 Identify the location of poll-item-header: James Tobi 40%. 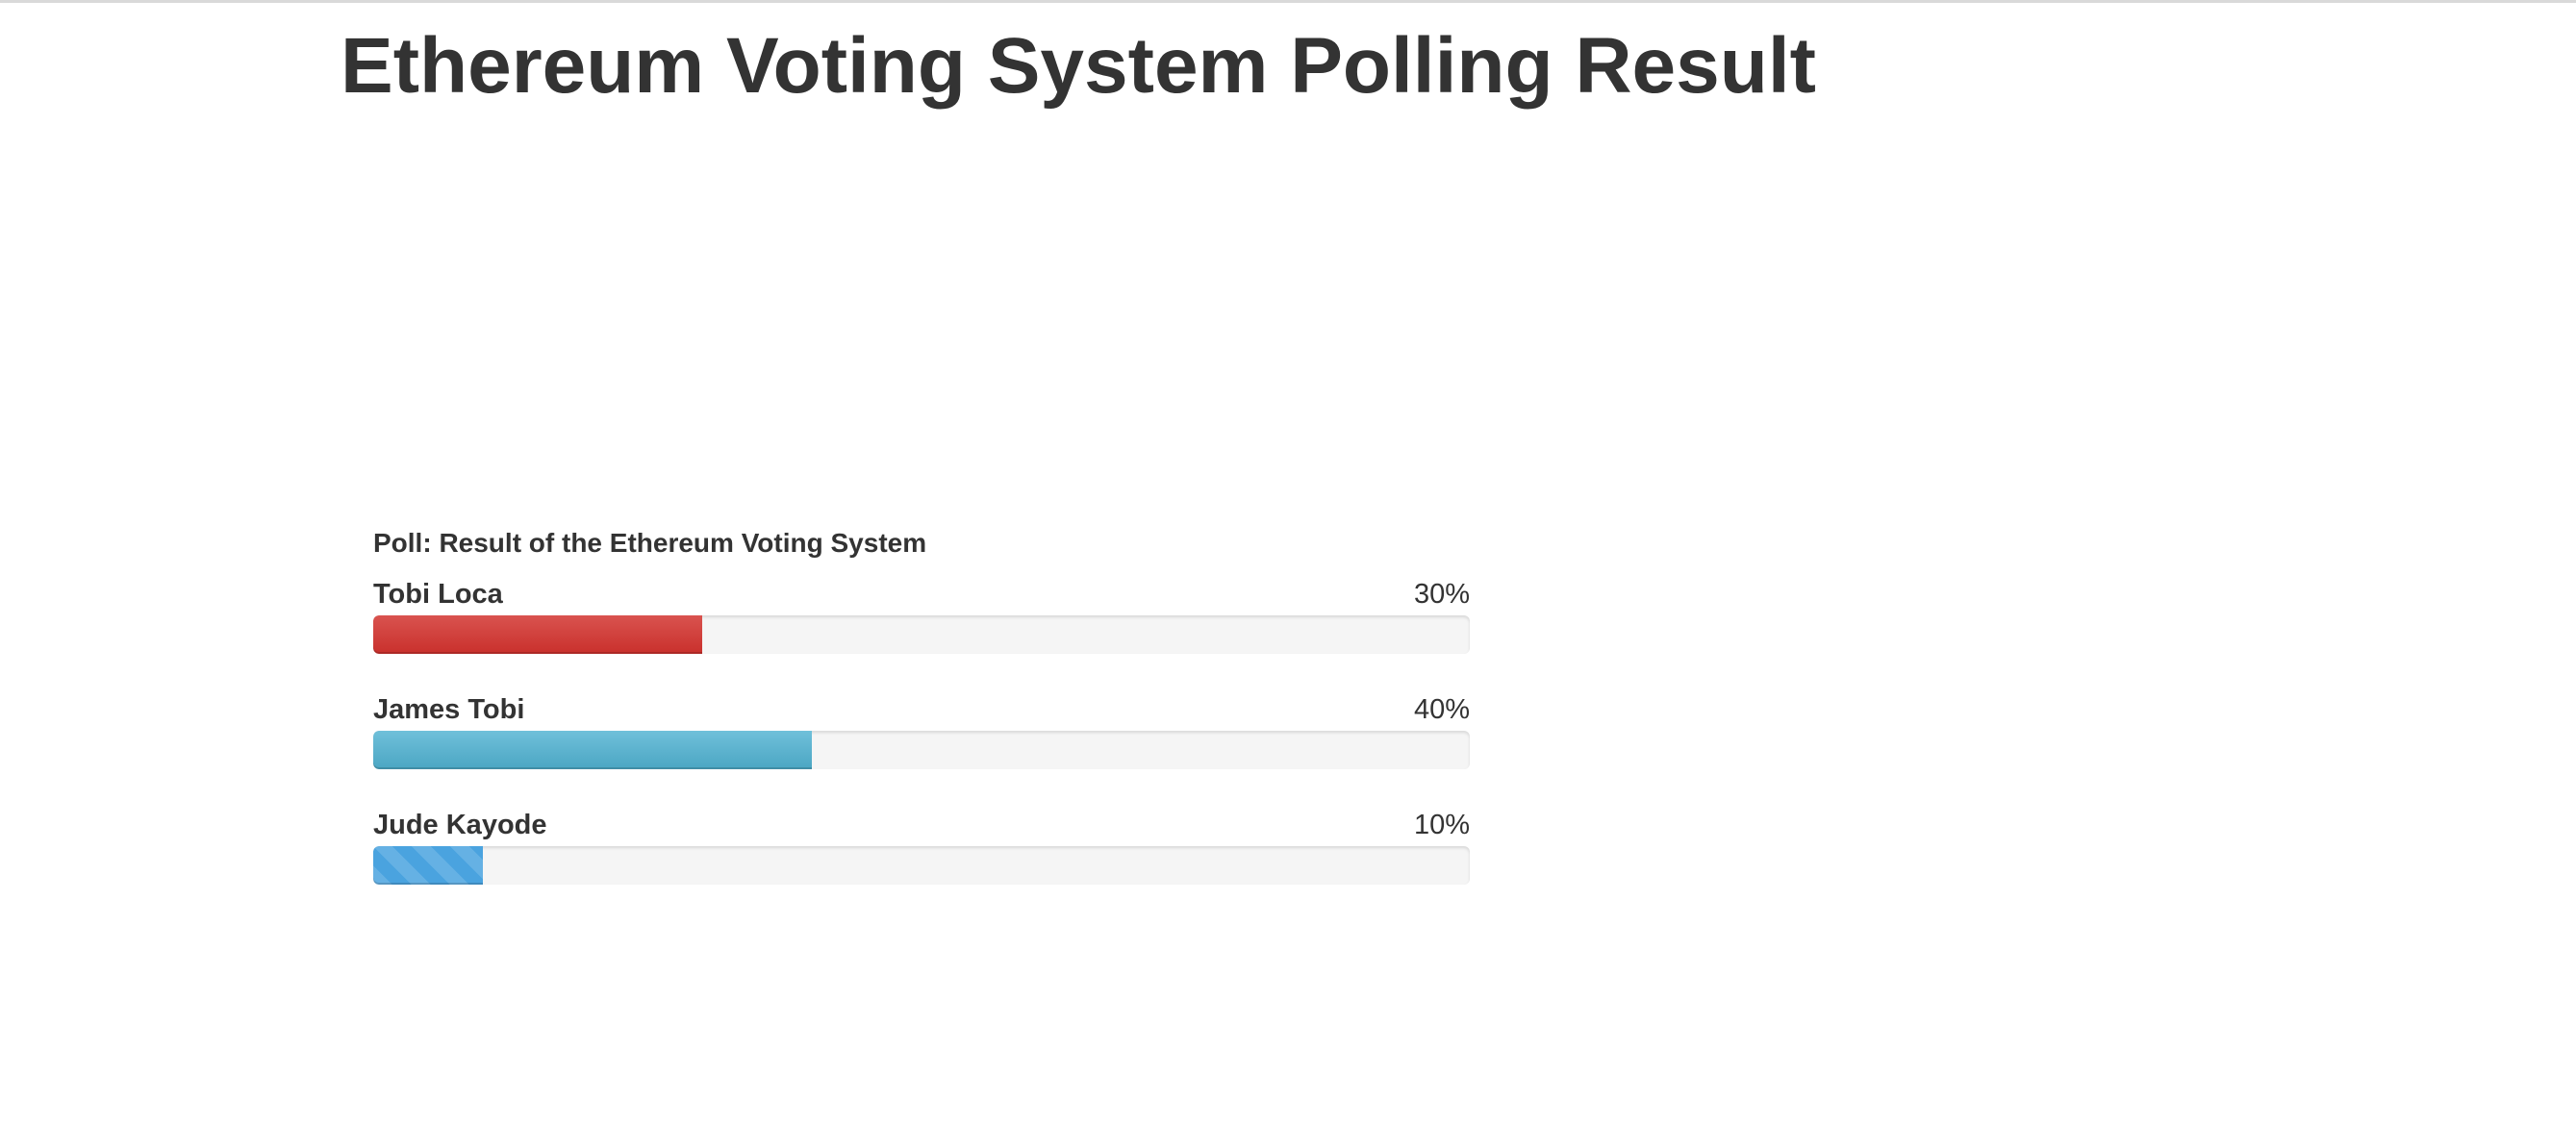
(922, 709).